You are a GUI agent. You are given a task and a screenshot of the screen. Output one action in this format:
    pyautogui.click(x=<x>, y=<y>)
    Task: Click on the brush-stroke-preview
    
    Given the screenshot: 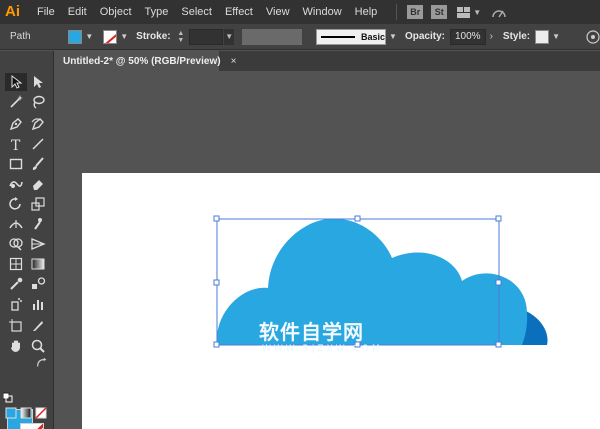 What is the action you would take?
    pyautogui.click(x=338, y=36)
    